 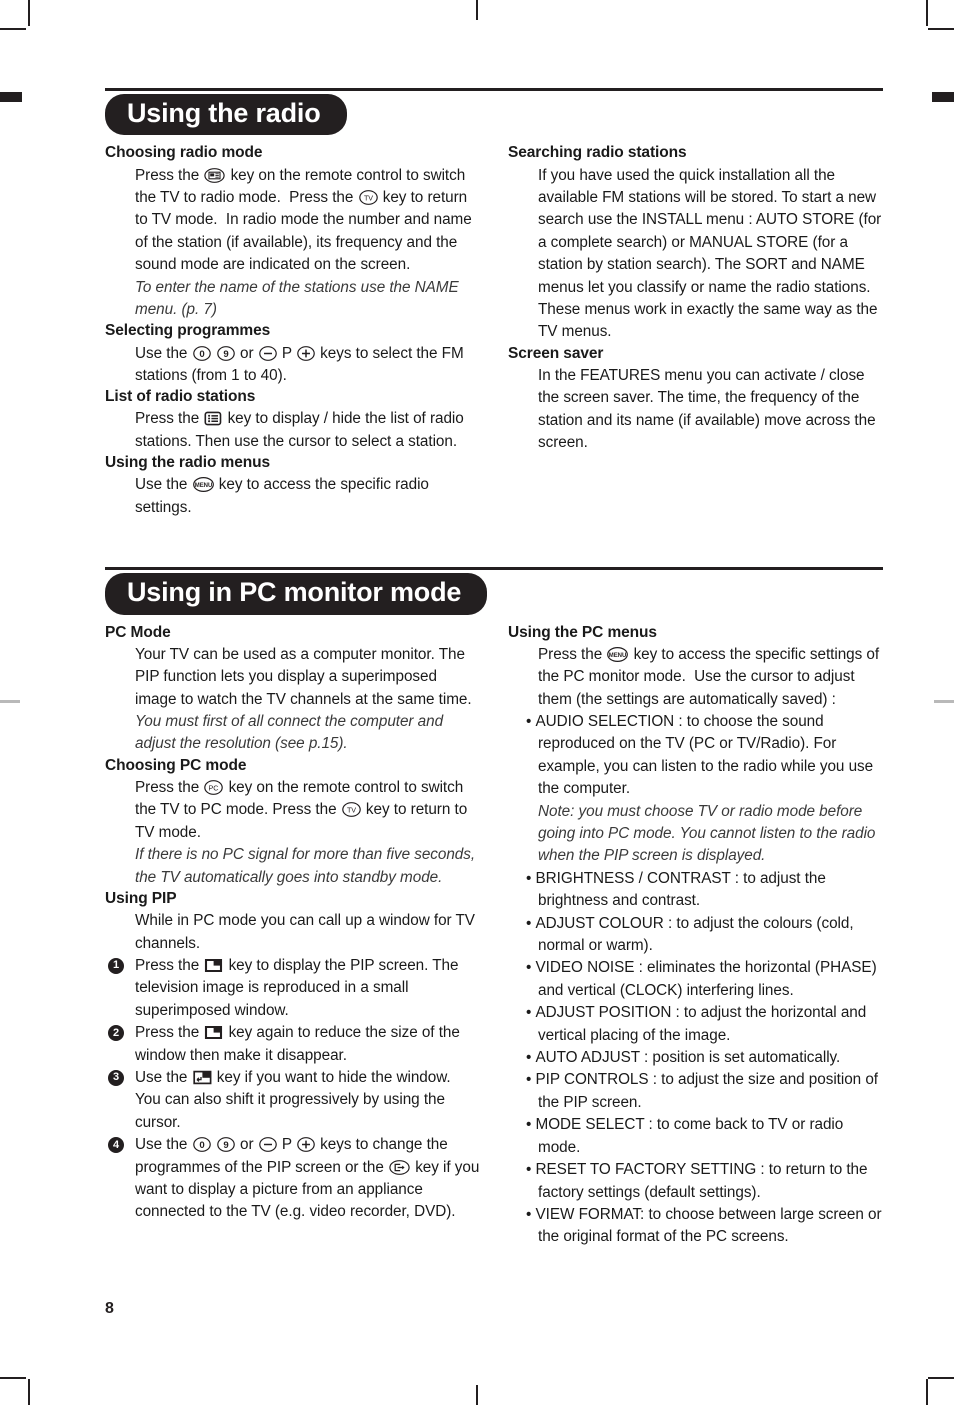 I want to click on section-banner-pc: Using in PC monitor mode, so click(x=494, y=591).